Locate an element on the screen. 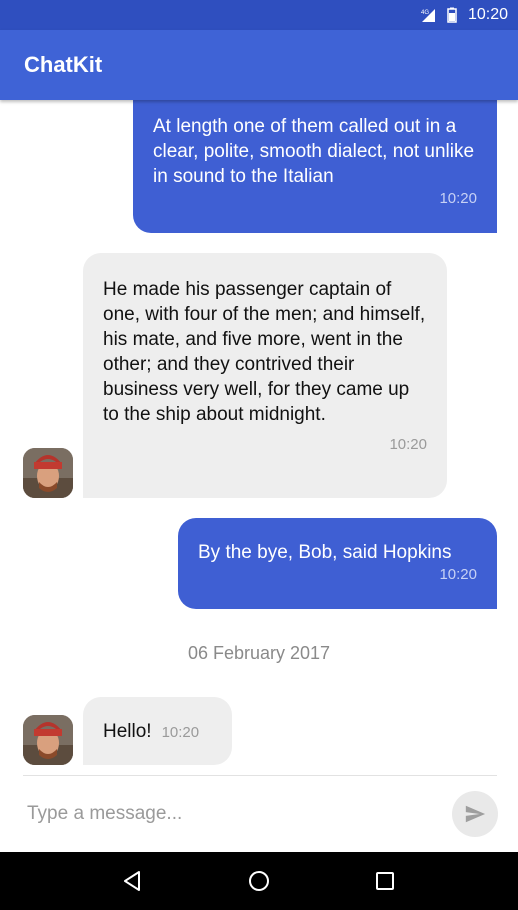 Image resolution: width=518 pixels, height=910 pixels. status-icons: 4G 10:20 is located at coordinates (464, 15).